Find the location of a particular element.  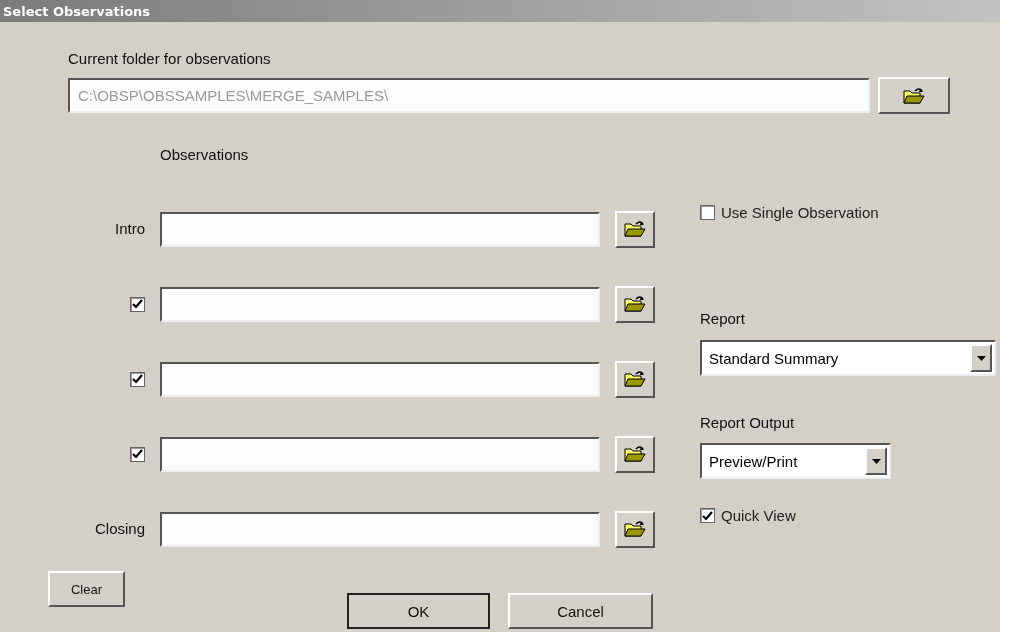

report-output-label: Report Output is located at coordinates (748, 423).